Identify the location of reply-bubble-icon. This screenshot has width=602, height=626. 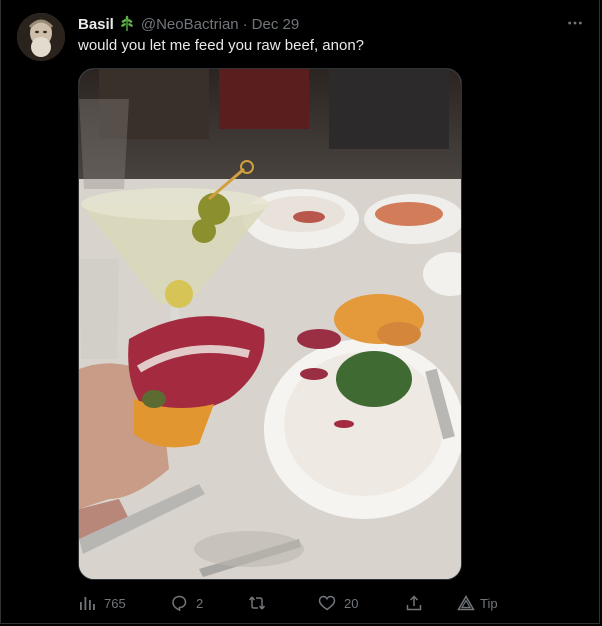
(179, 603).